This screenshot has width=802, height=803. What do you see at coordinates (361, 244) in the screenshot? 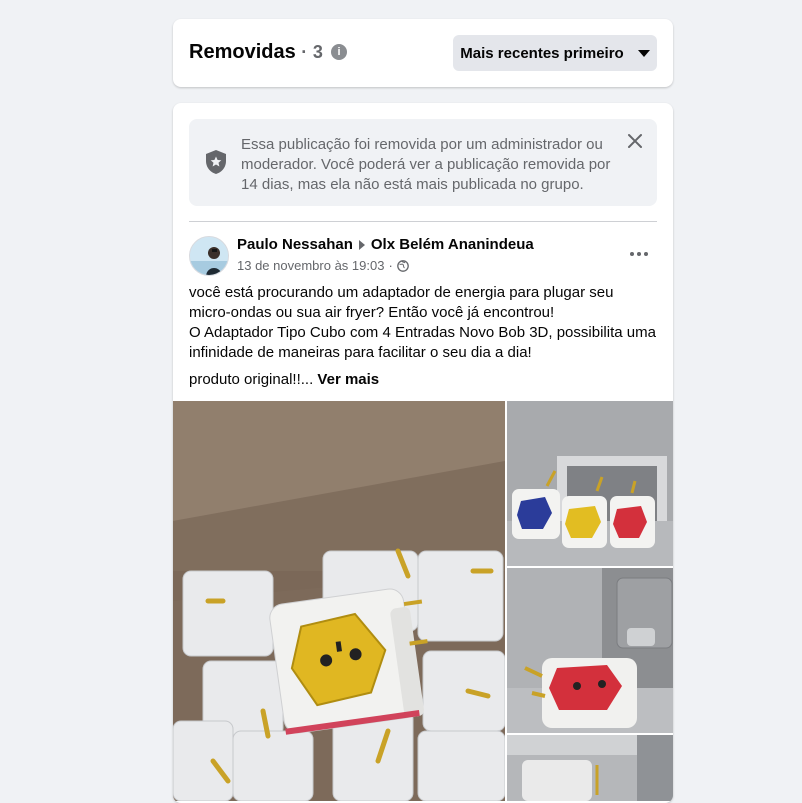
I see `caret-right-icon` at bounding box center [361, 244].